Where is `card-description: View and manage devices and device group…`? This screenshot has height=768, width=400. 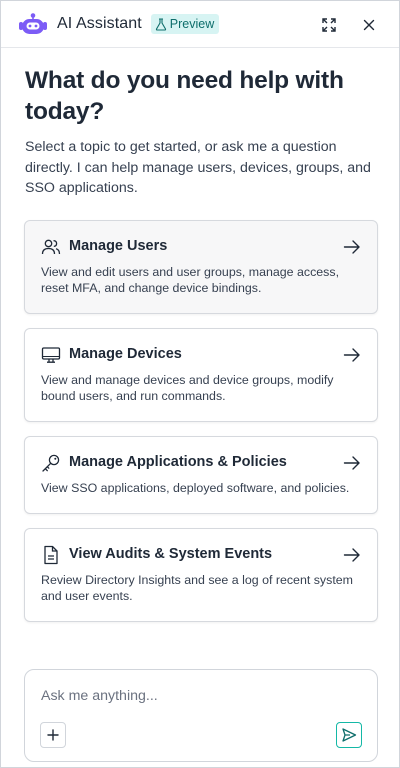 card-description: View and manage devices and device group… is located at coordinates (187, 388).